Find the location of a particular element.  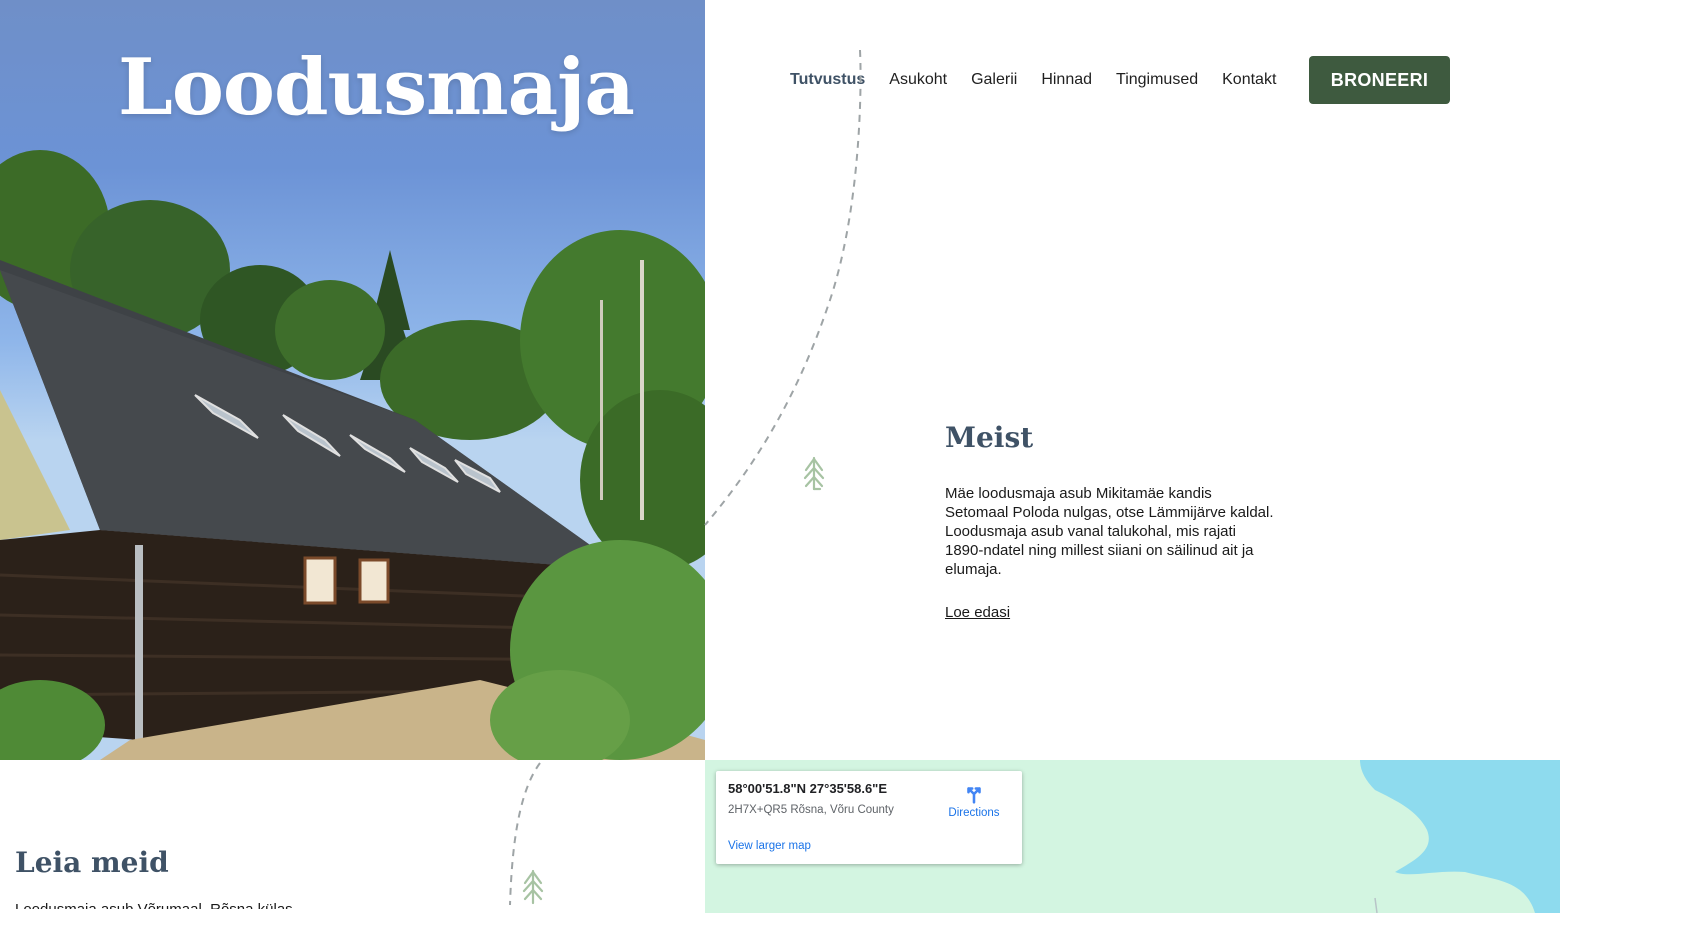

book-button: BRONEERI is located at coordinates (1379, 80).